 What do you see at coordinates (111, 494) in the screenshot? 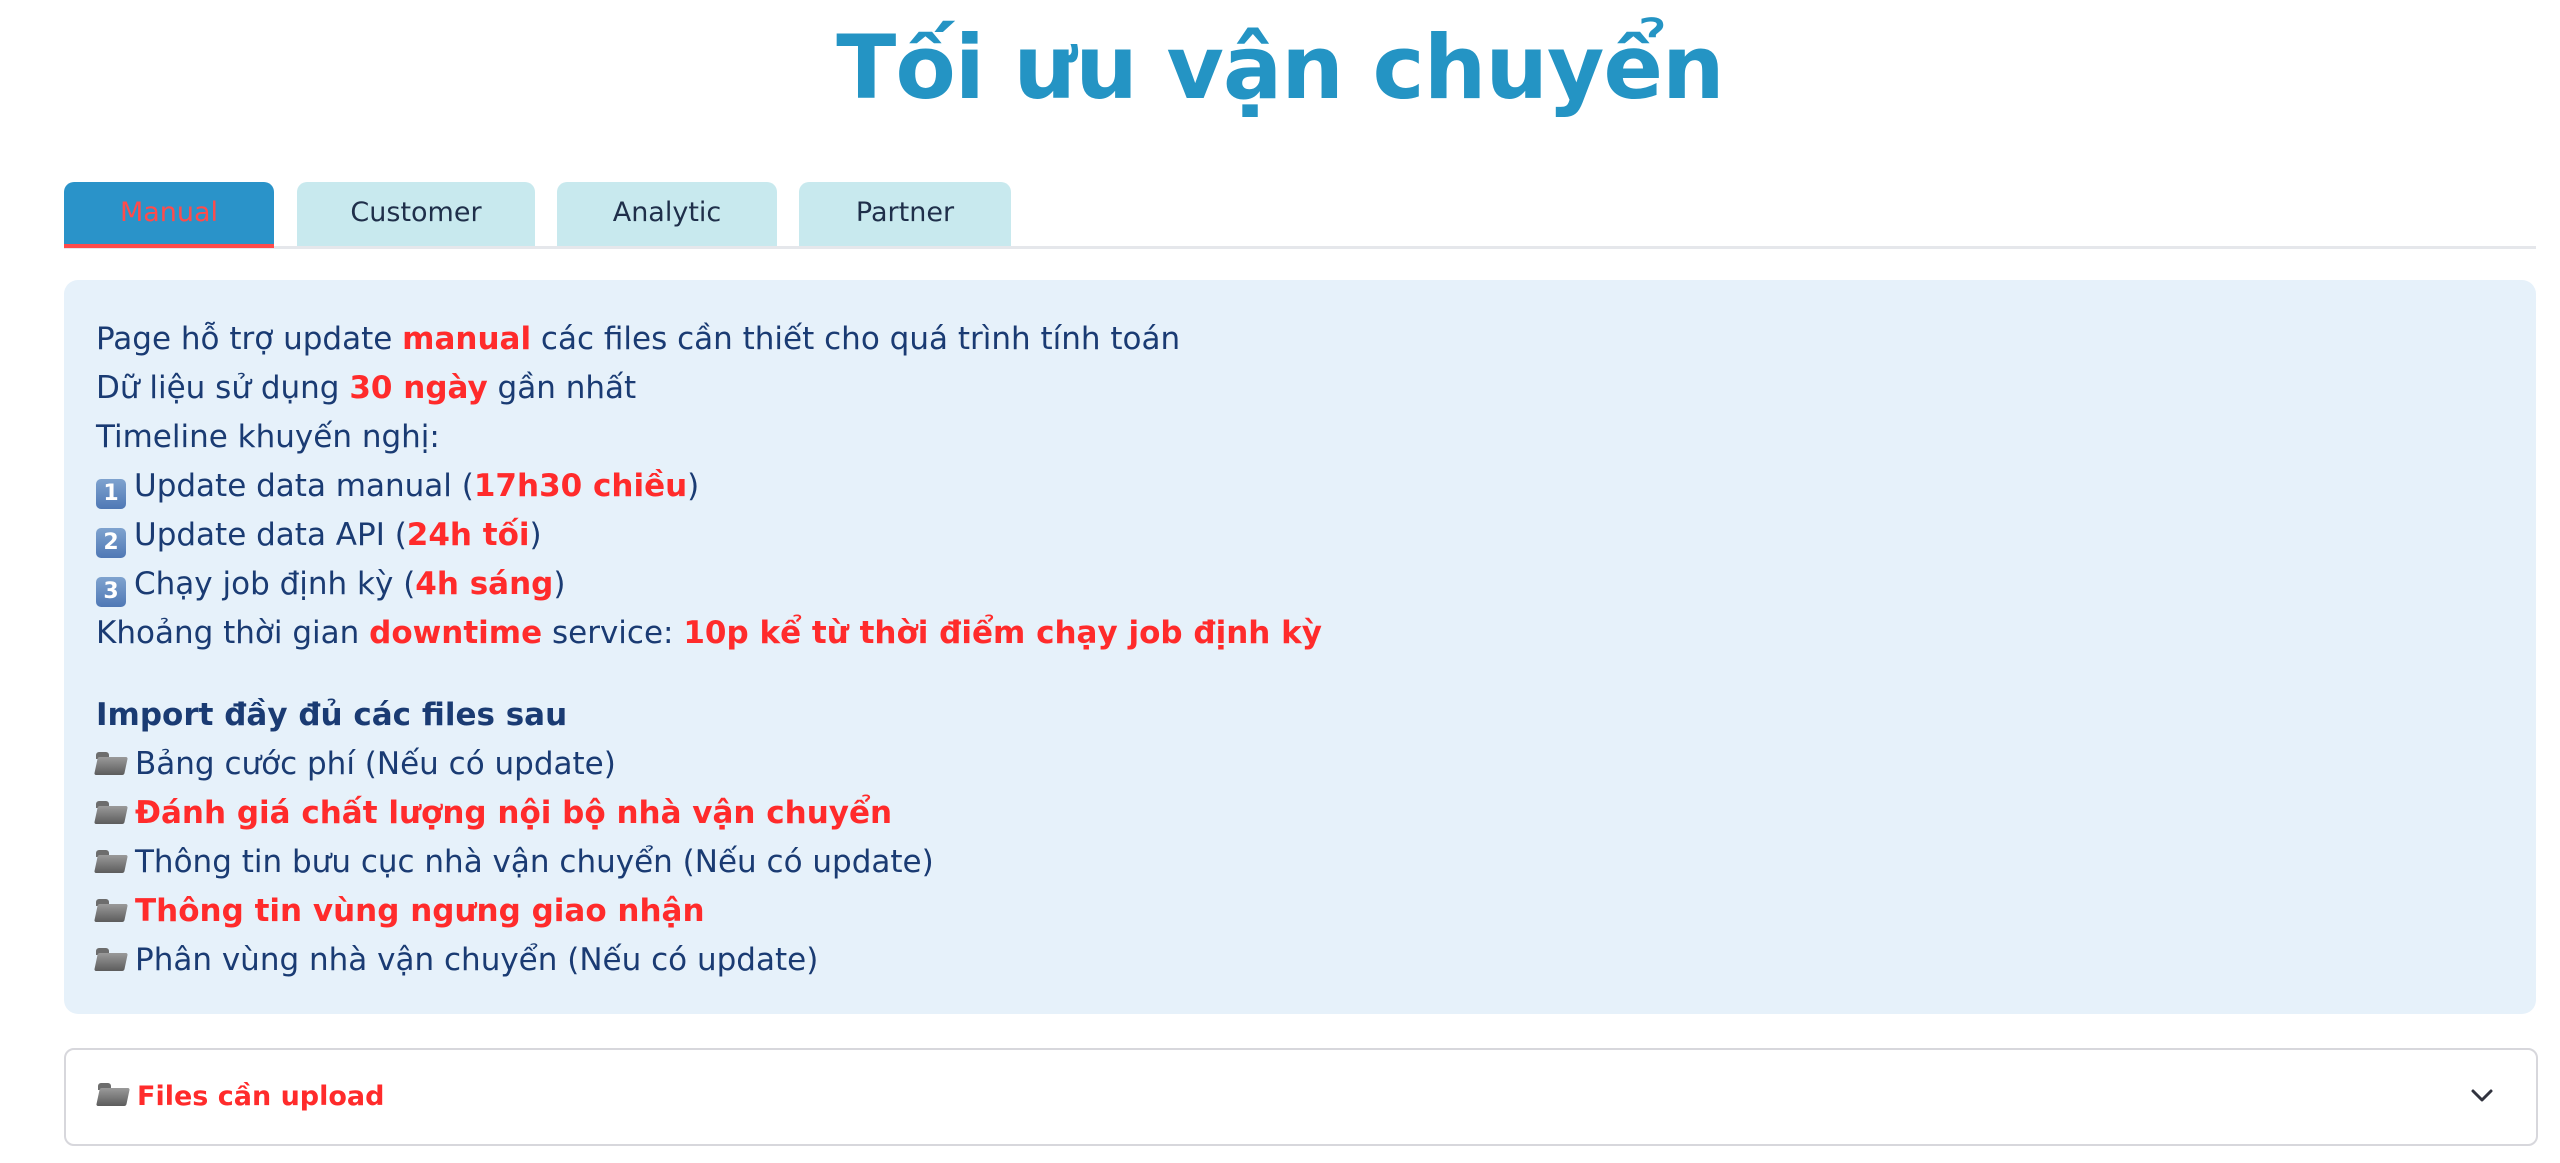
I see `keycap-number-icon: 1` at bounding box center [111, 494].